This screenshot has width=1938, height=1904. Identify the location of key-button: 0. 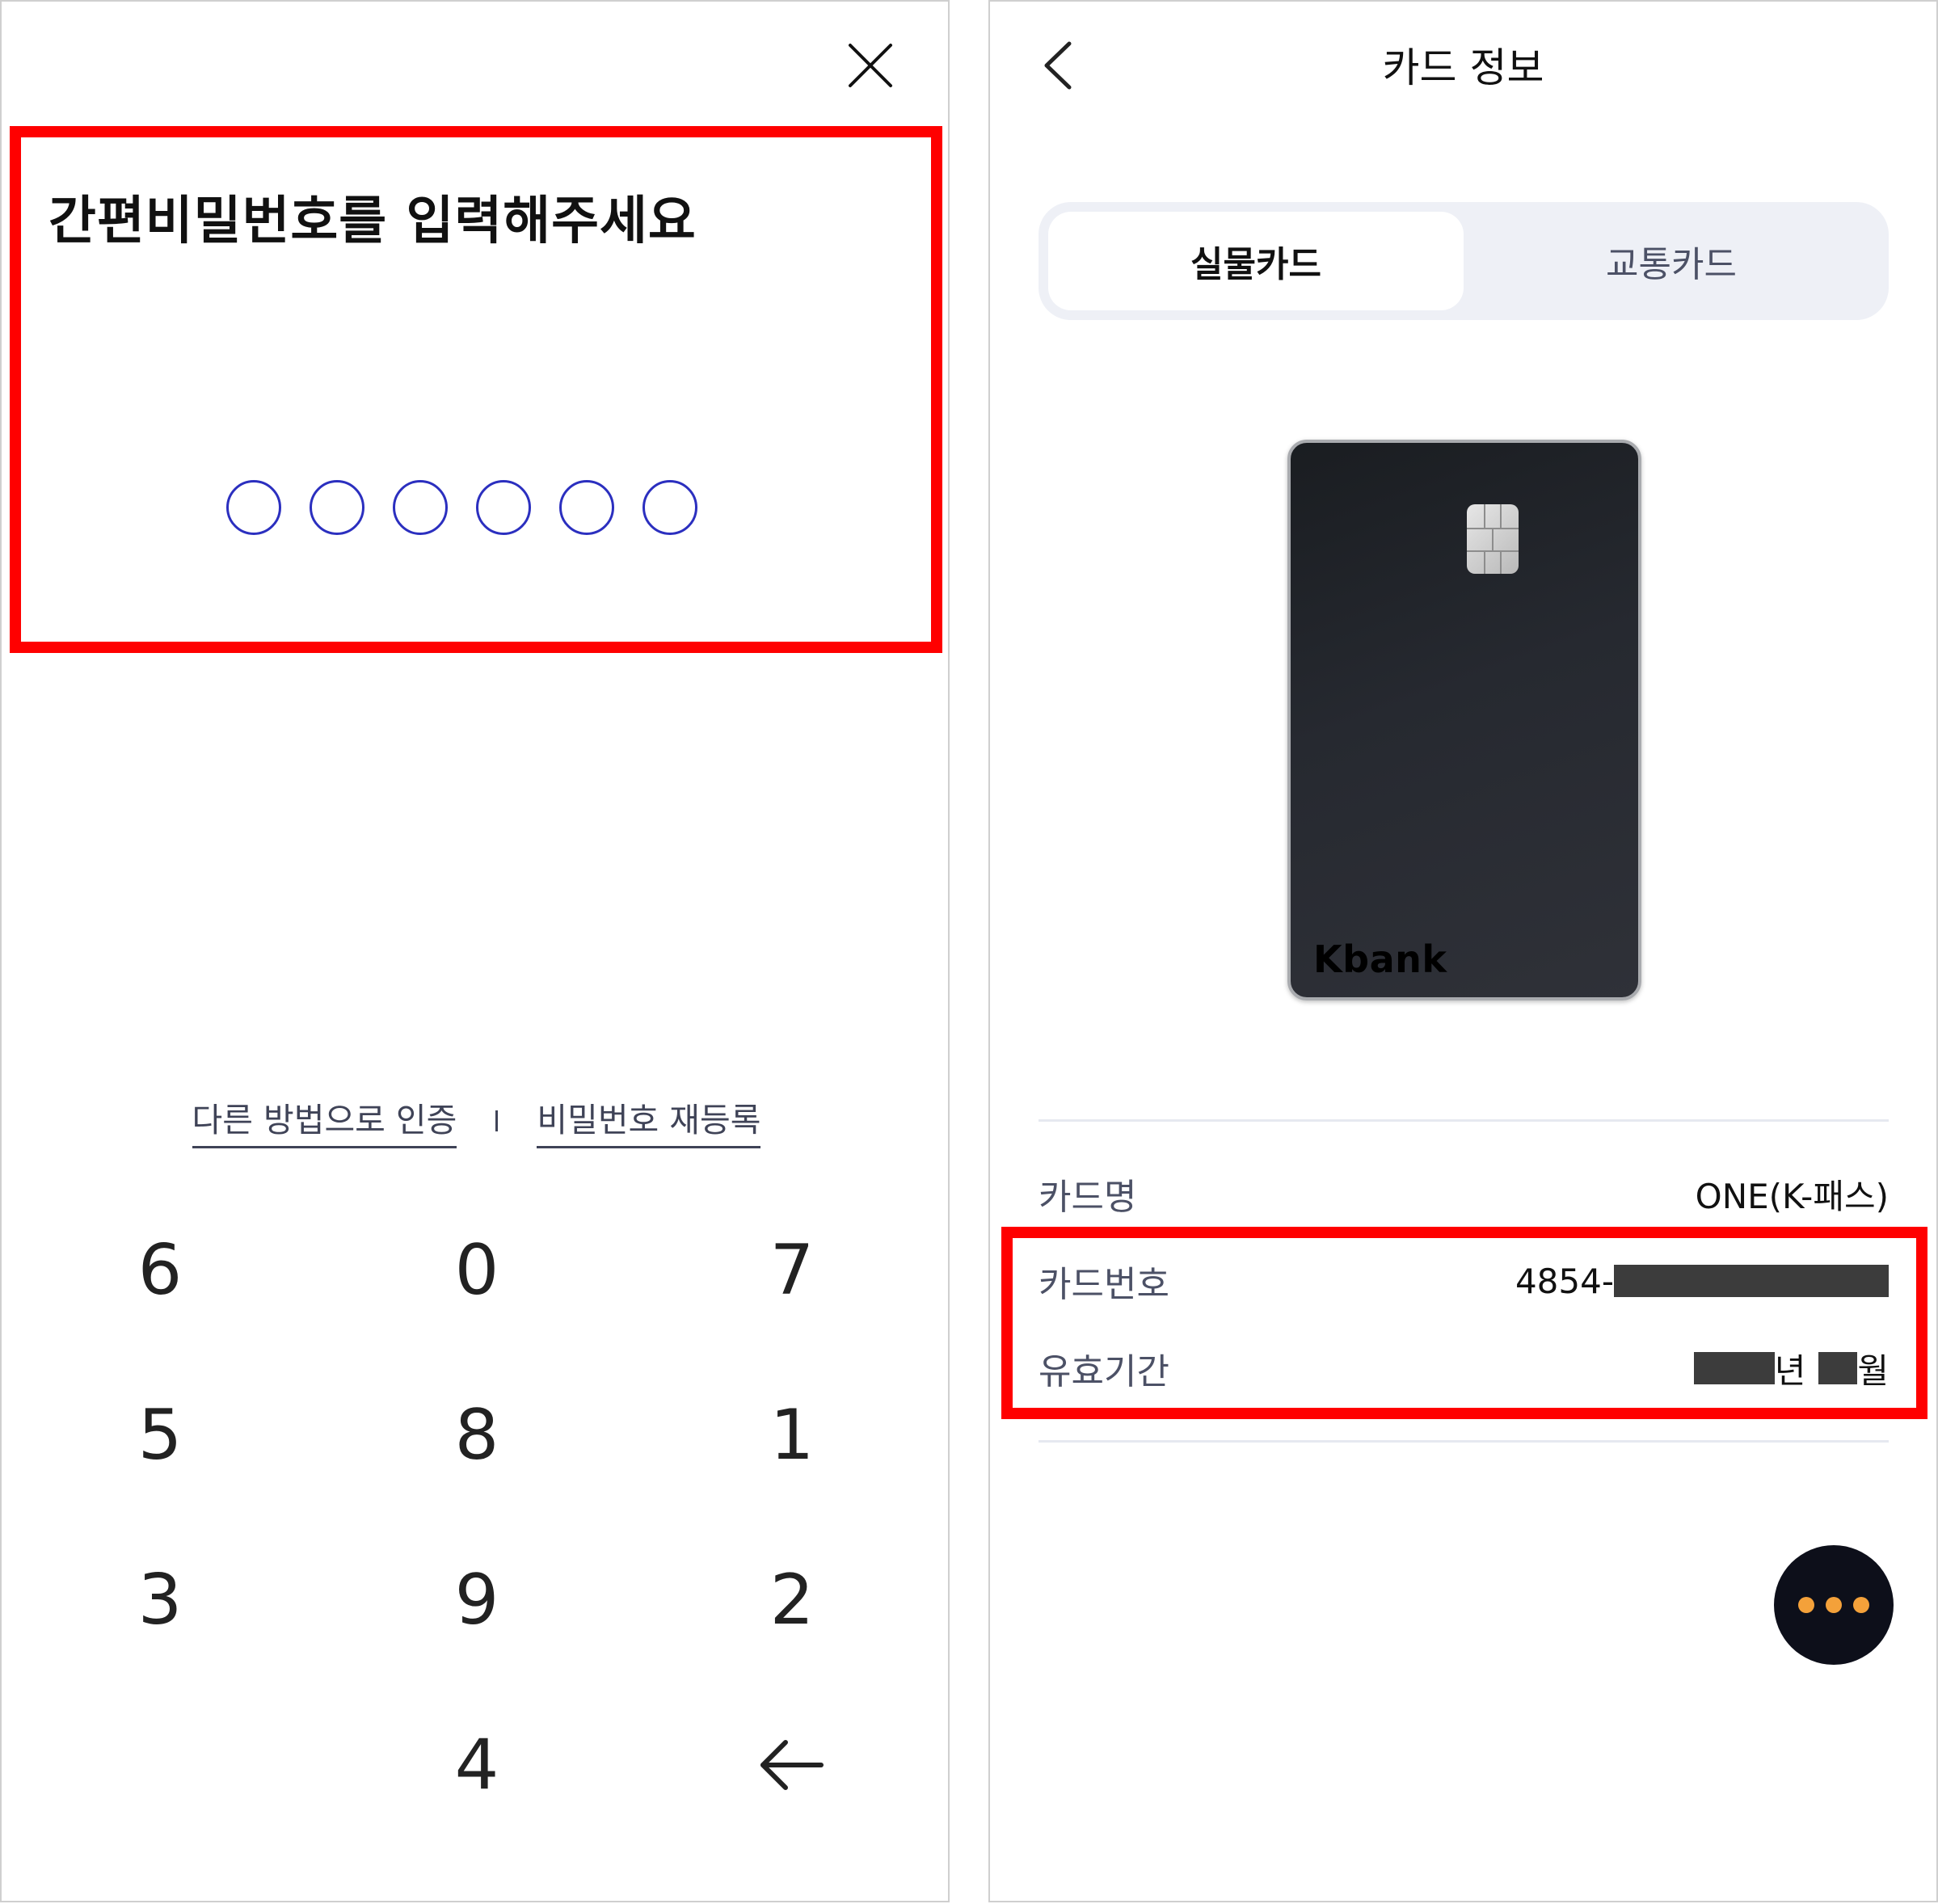
(477, 1270).